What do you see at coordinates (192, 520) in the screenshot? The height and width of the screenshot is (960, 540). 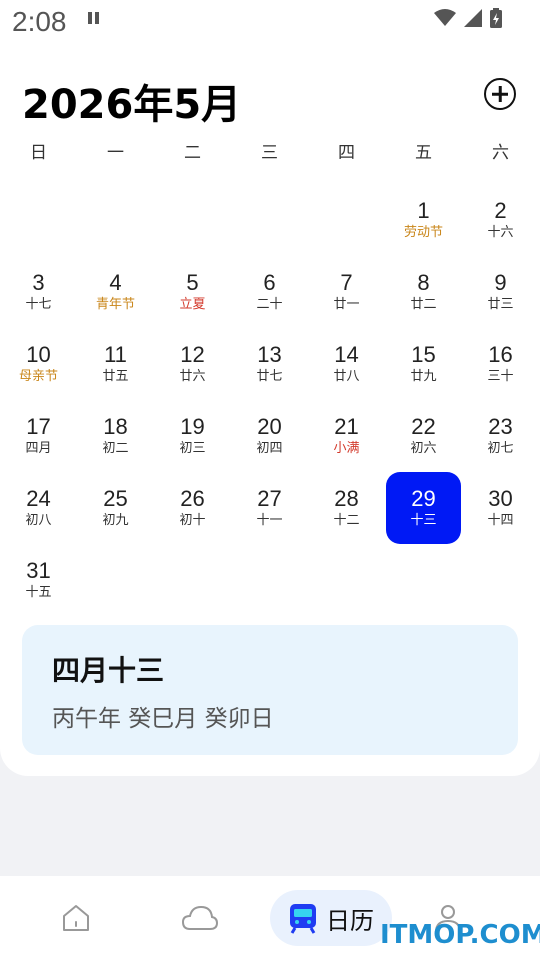 I see `day-lunar-label: 初十` at bounding box center [192, 520].